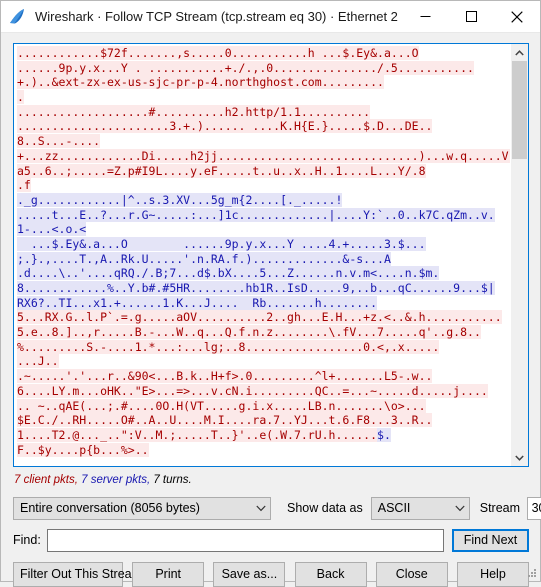 This screenshot has width=541, height=587. Describe the element at coordinates (27, 540) in the screenshot. I see `find-label: Find:` at that location.